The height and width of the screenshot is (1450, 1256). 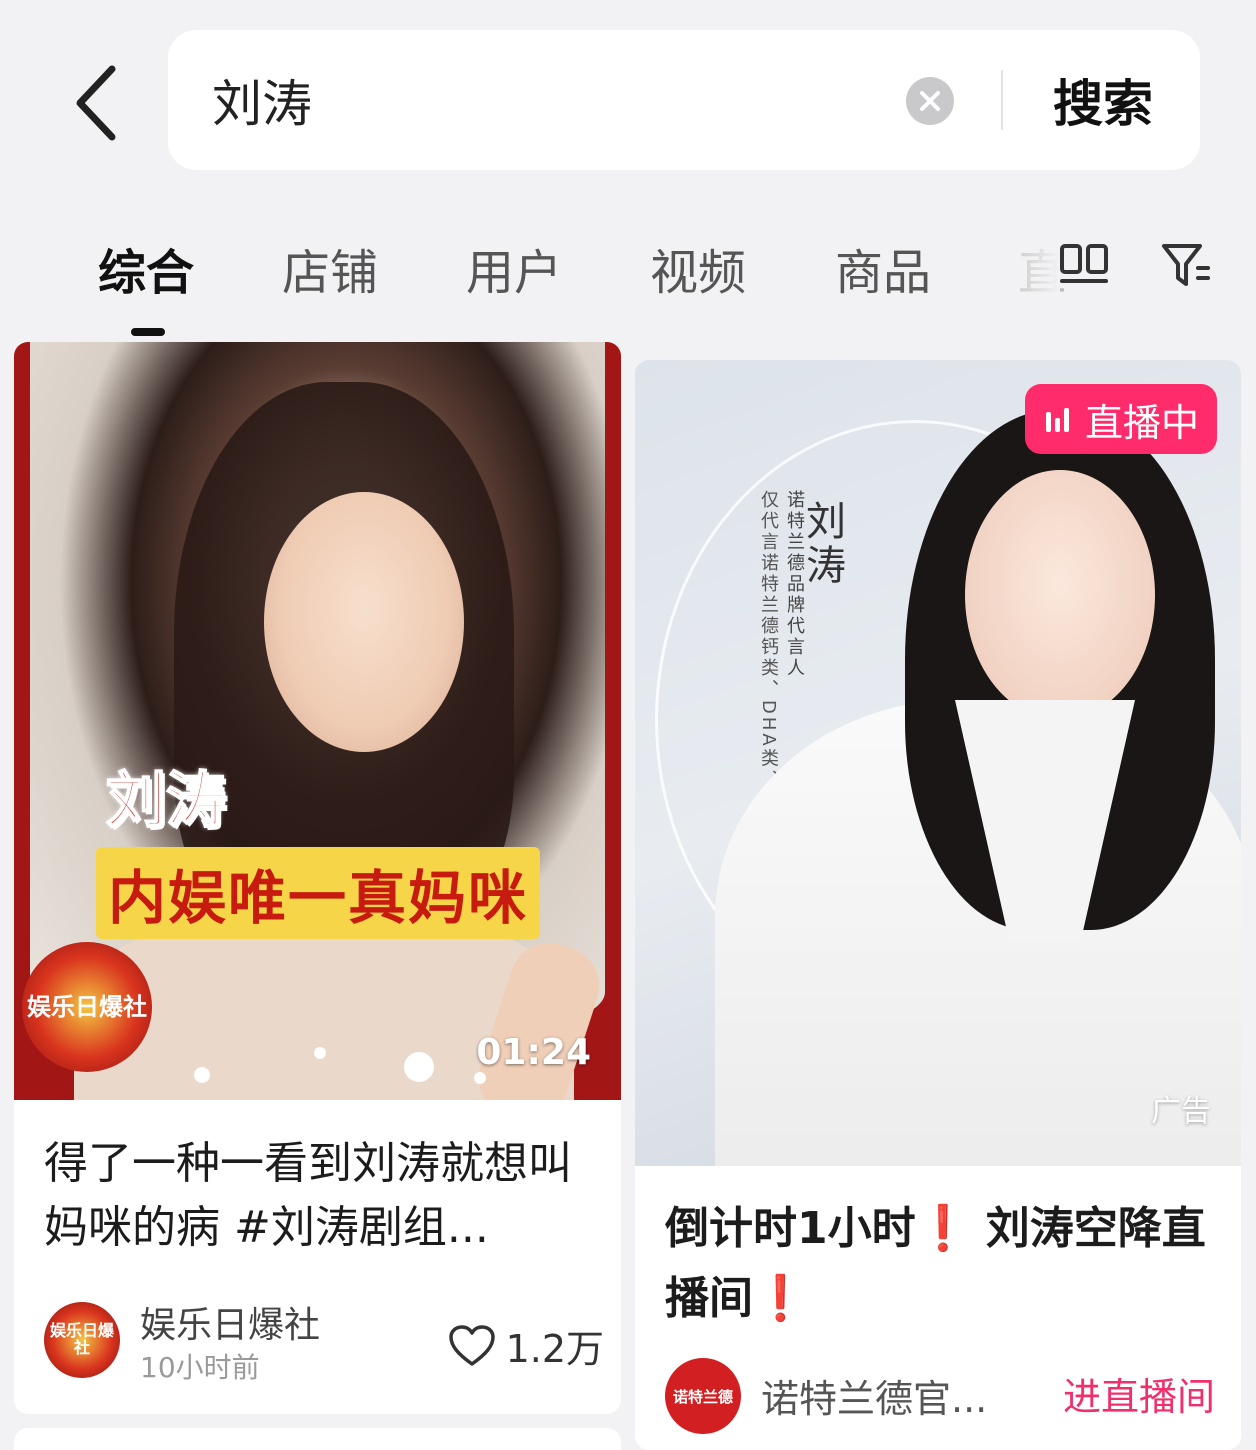 What do you see at coordinates (1002, 100) in the screenshot?
I see `search-divider` at bounding box center [1002, 100].